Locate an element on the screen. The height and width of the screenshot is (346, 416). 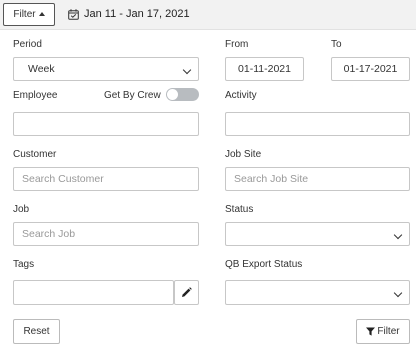
calendar-icon is located at coordinates (73, 14).